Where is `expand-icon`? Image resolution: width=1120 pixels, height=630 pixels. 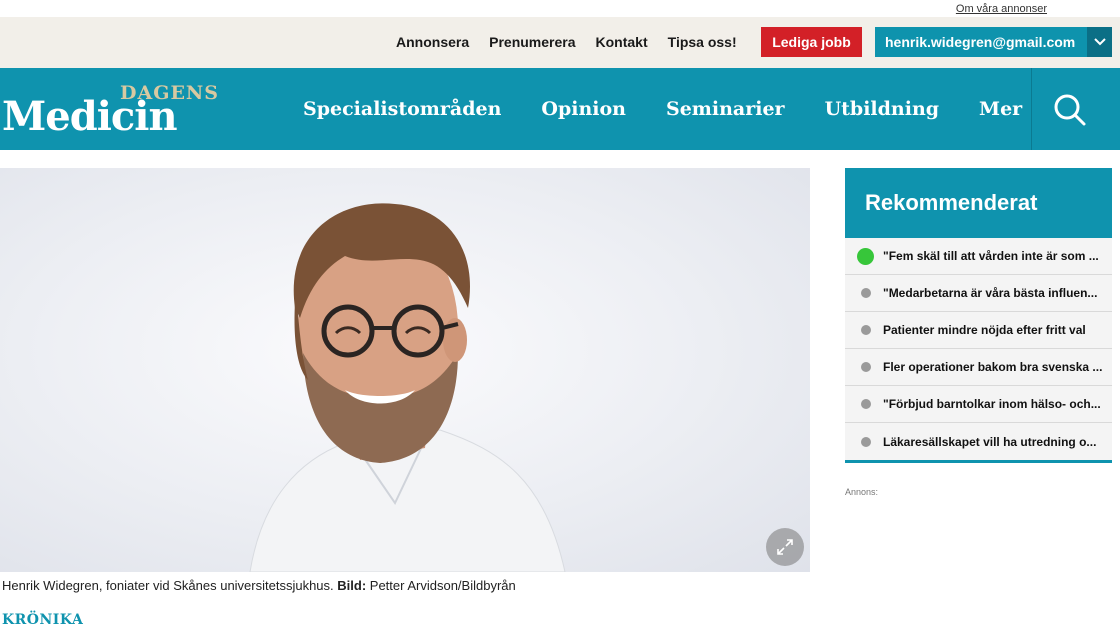 expand-icon is located at coordinates (785, 547).